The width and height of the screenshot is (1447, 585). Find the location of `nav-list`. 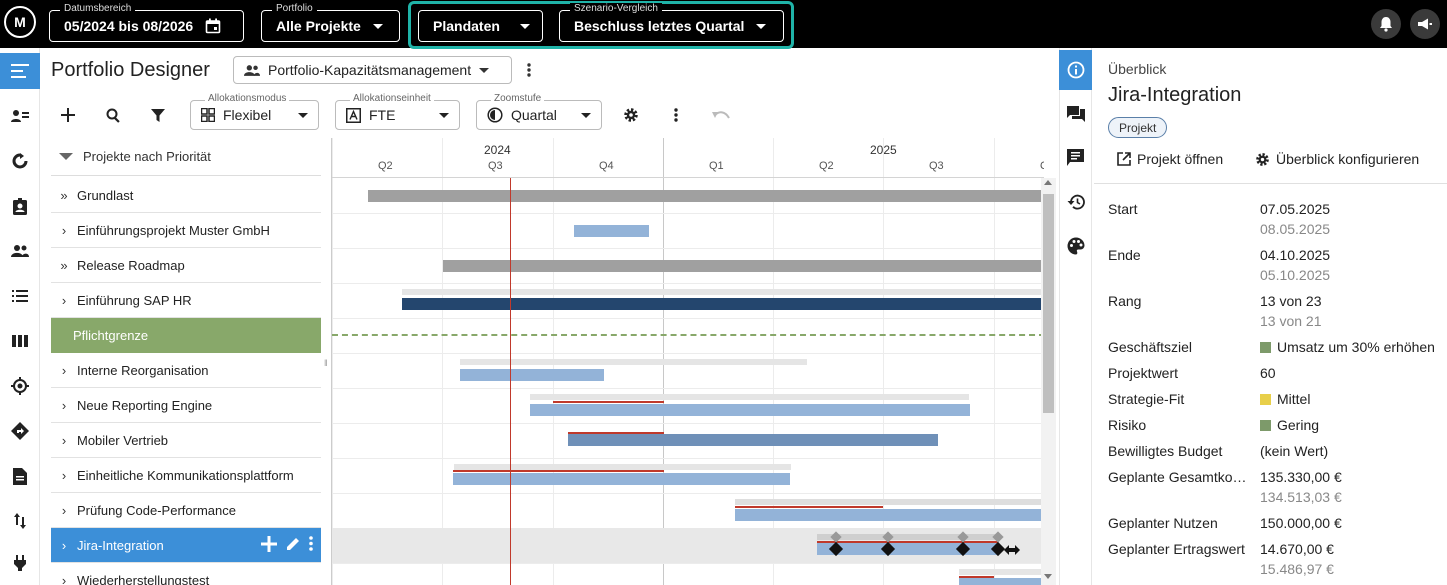

nav-list is located at coordinates (20, 296).